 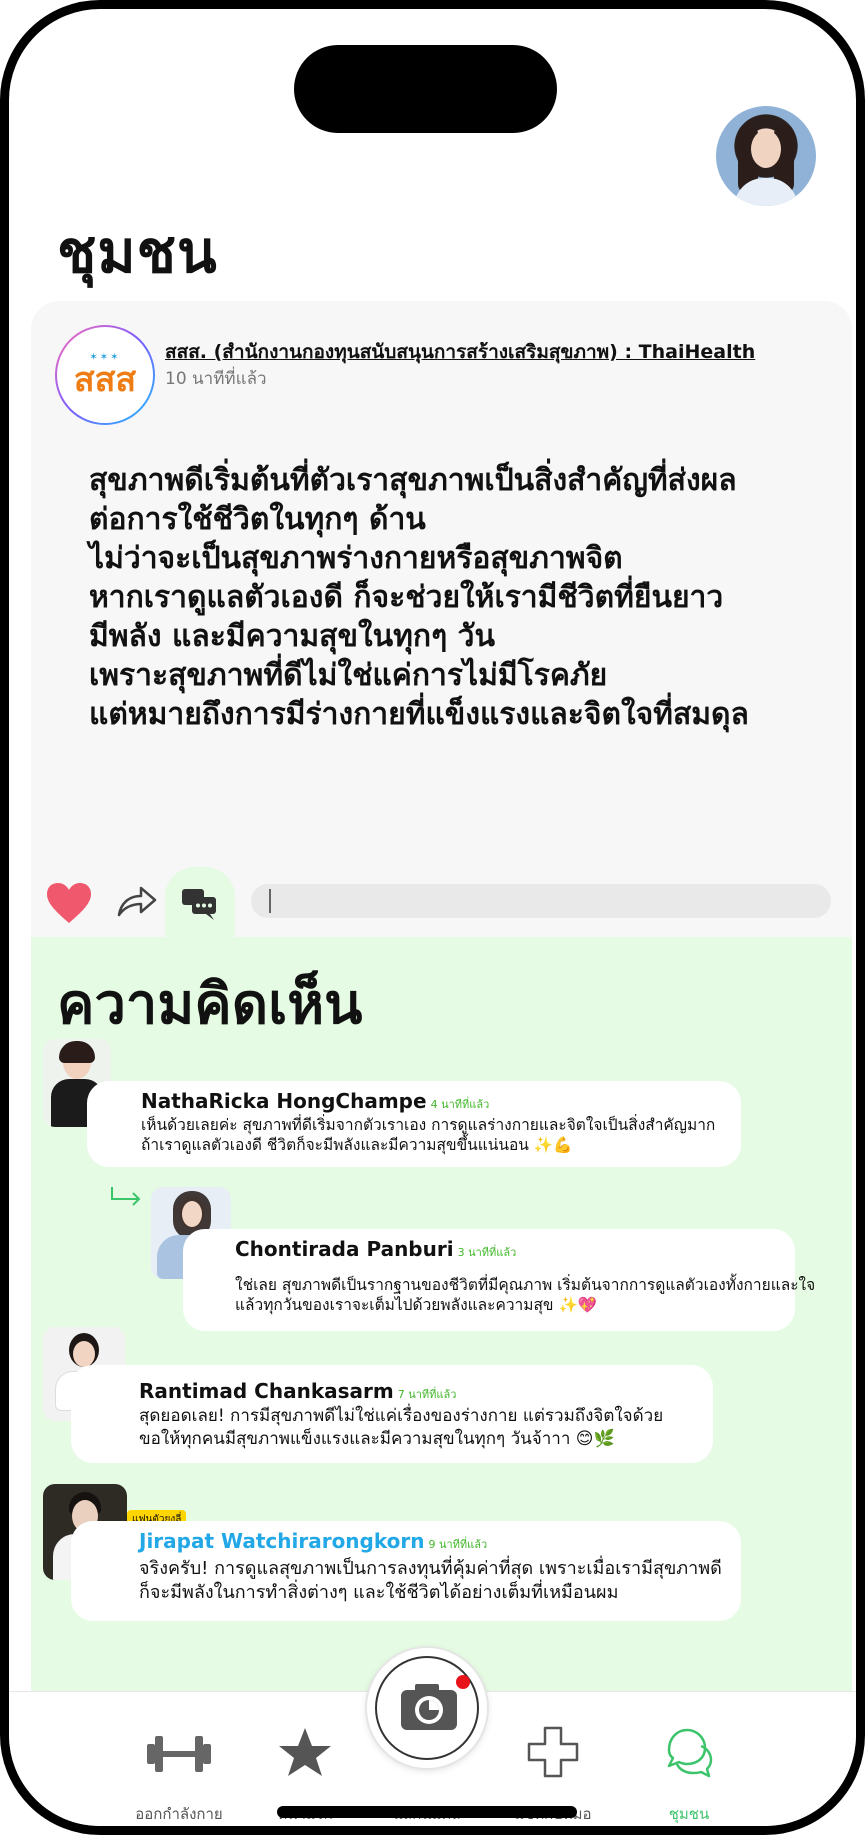 I want to click on bottom-nav: ออกกำลังกาย หน้าแรก แสกนแคล, so click(x=432, y=1737).